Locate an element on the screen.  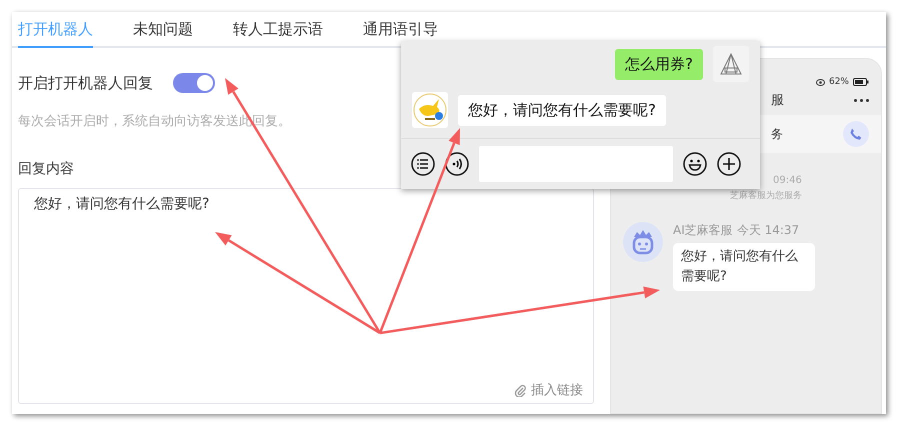
tab: 转人工提示语 is located at coordinates (278, 30).